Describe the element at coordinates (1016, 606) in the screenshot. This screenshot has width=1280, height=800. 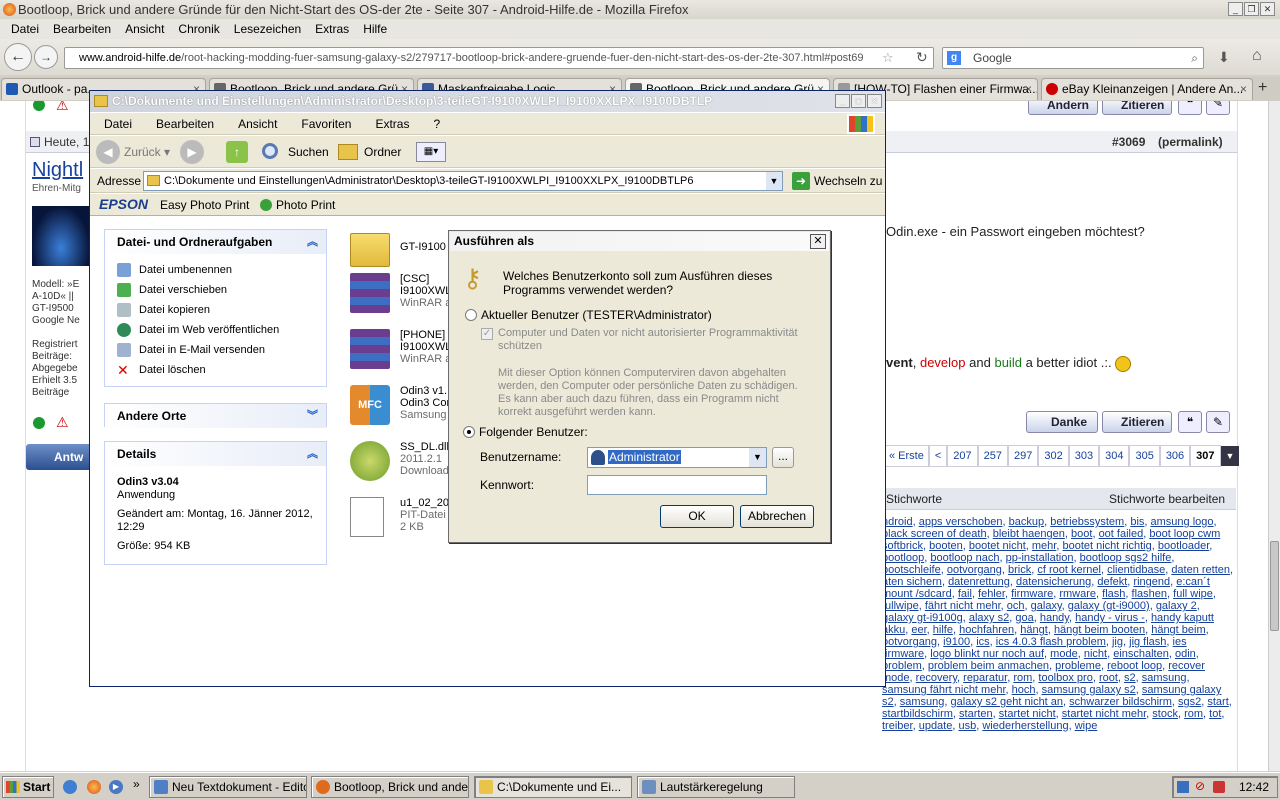
I see `tag-link: och` at that location.